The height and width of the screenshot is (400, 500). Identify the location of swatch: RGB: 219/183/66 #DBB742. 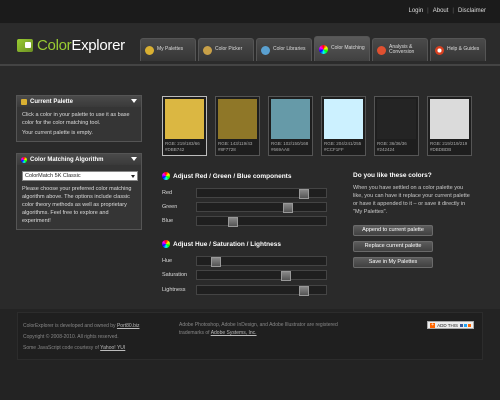
(184, 126).